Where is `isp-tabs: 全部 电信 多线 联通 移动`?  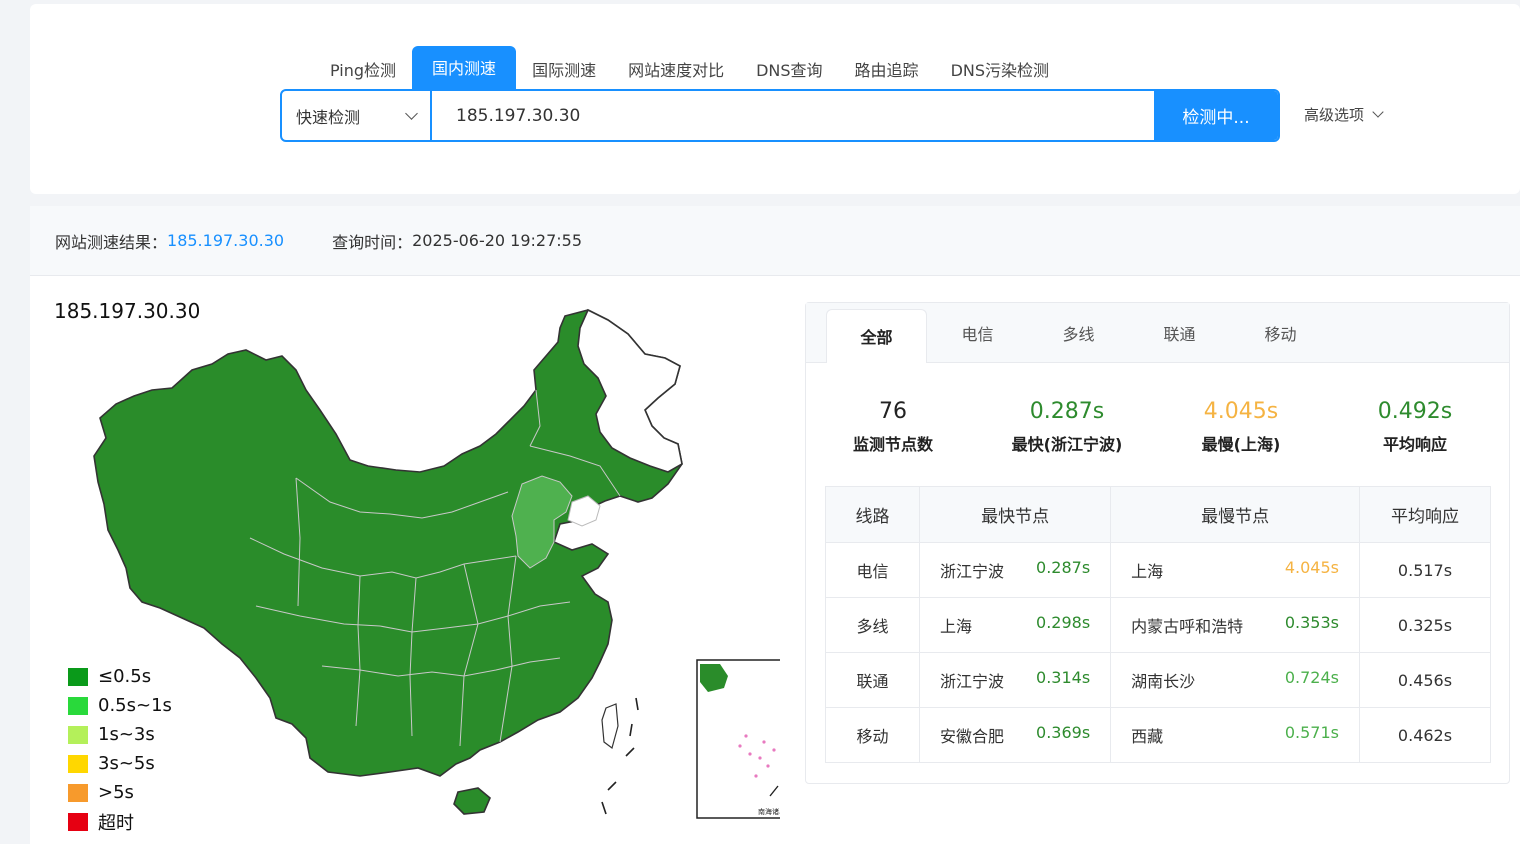
isp-tabs: 全部 电信 多线 联通 移动 is located at coordinates (1157, 333).